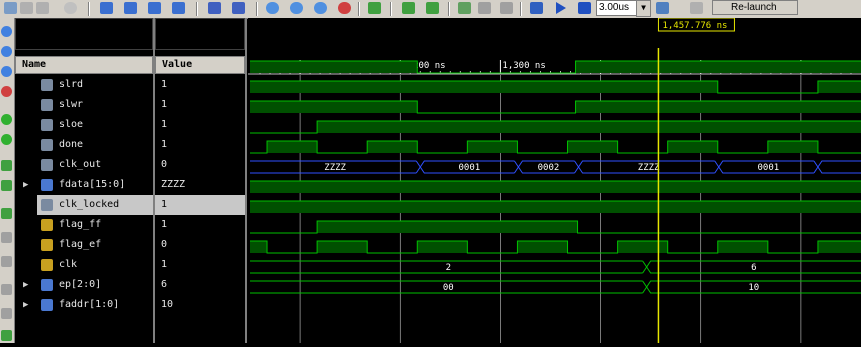 The image size is (861, 347). What do you see at coordinates (374, 8) in the screenshot?
I see `refresh-icon` at bounding box center [374, 8].